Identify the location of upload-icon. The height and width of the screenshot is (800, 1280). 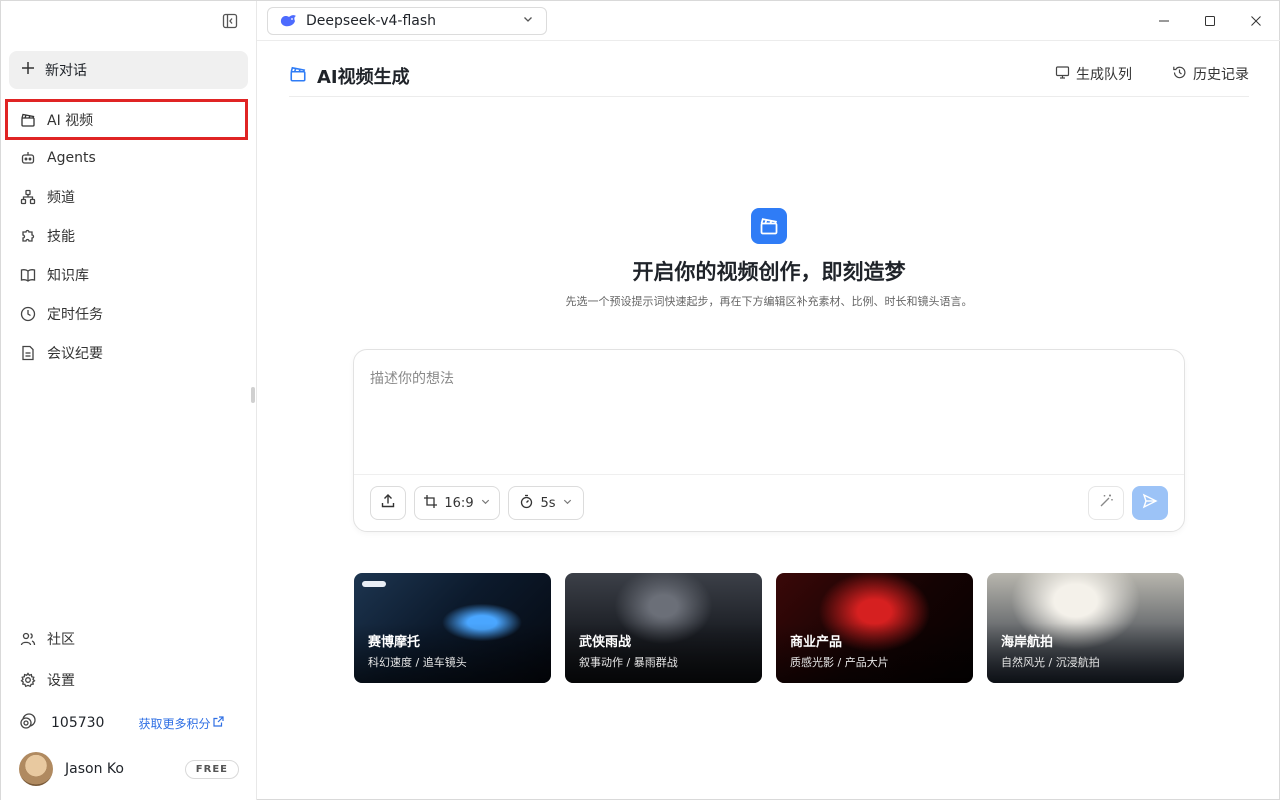
(388, 503).